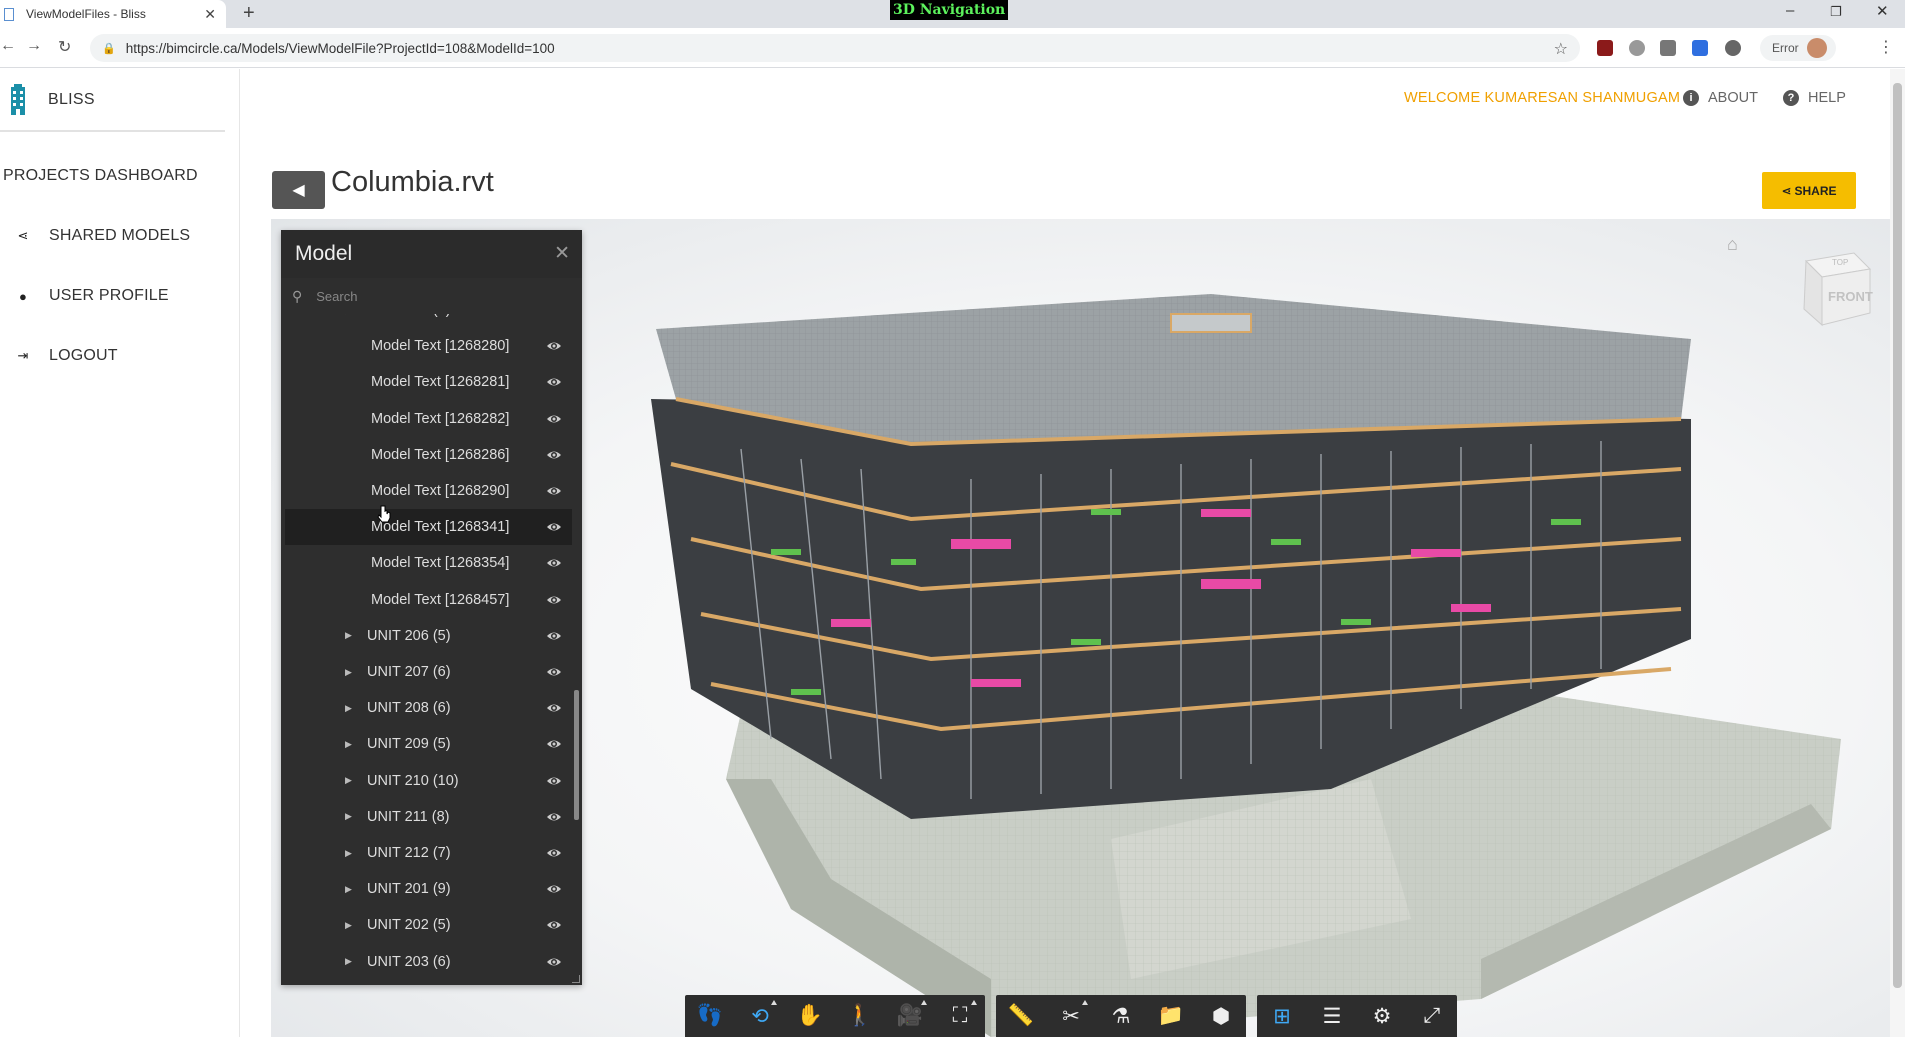 The image size is (1905, 1037). Describe the element at coordinates (1561, 49) in the screenshot. I see `bookmark-star-icon: ☆` at that location.